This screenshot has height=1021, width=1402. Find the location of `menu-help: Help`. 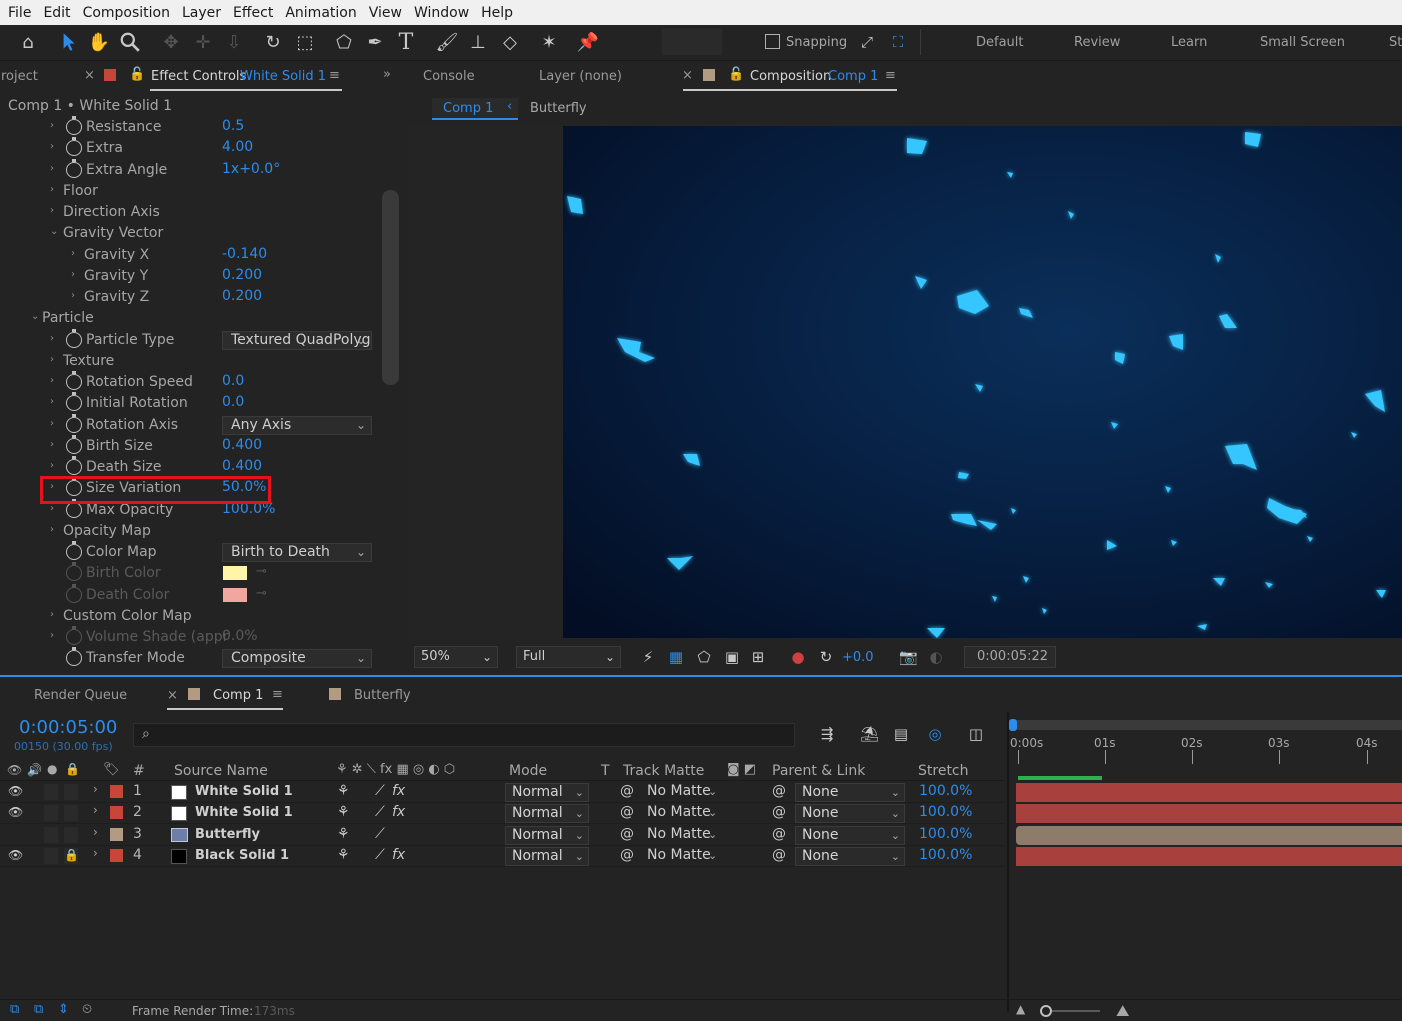

menu-help: Help is located at coordinates (497, 13).